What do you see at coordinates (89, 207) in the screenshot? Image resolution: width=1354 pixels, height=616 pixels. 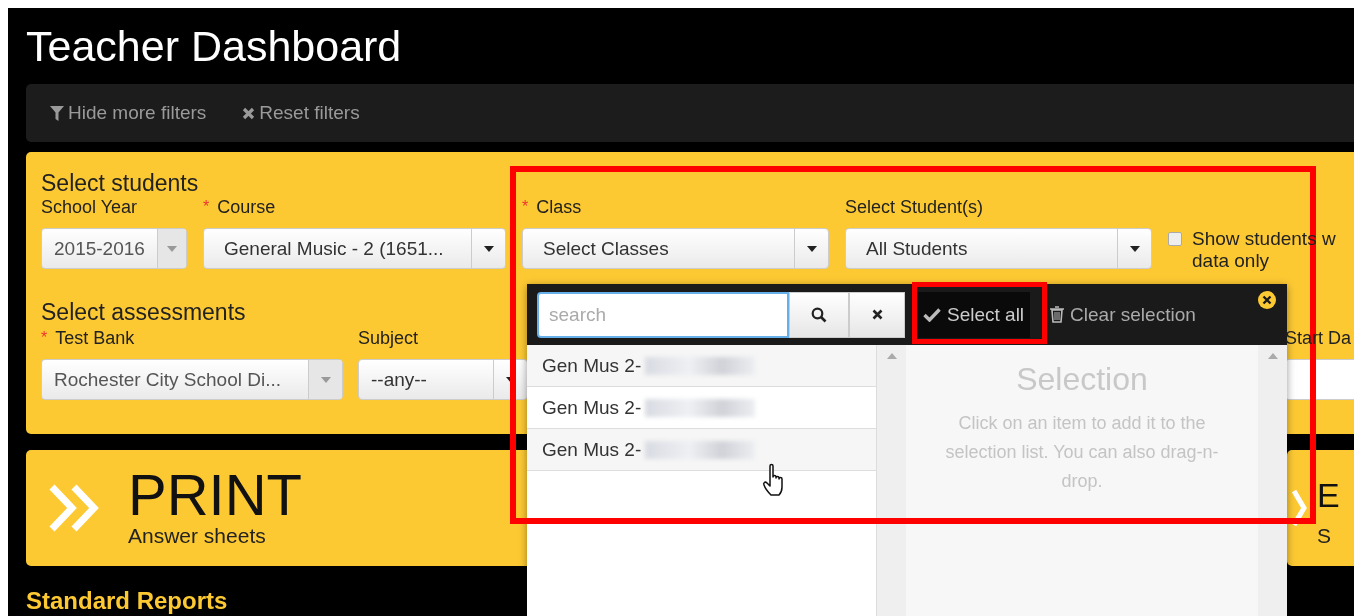 I see `field-label: School Year` at bounding box center [89, 207].